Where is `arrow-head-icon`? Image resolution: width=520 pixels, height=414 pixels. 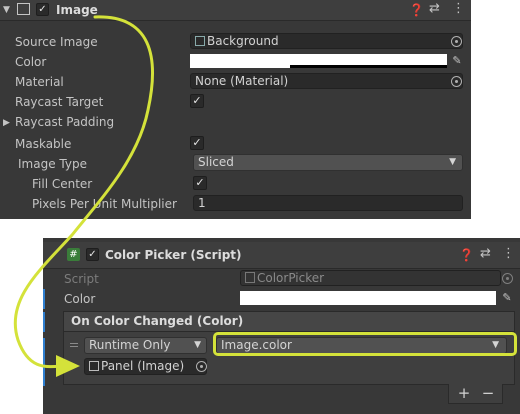
arrow-head-icon is located at coordinates (68, 366).